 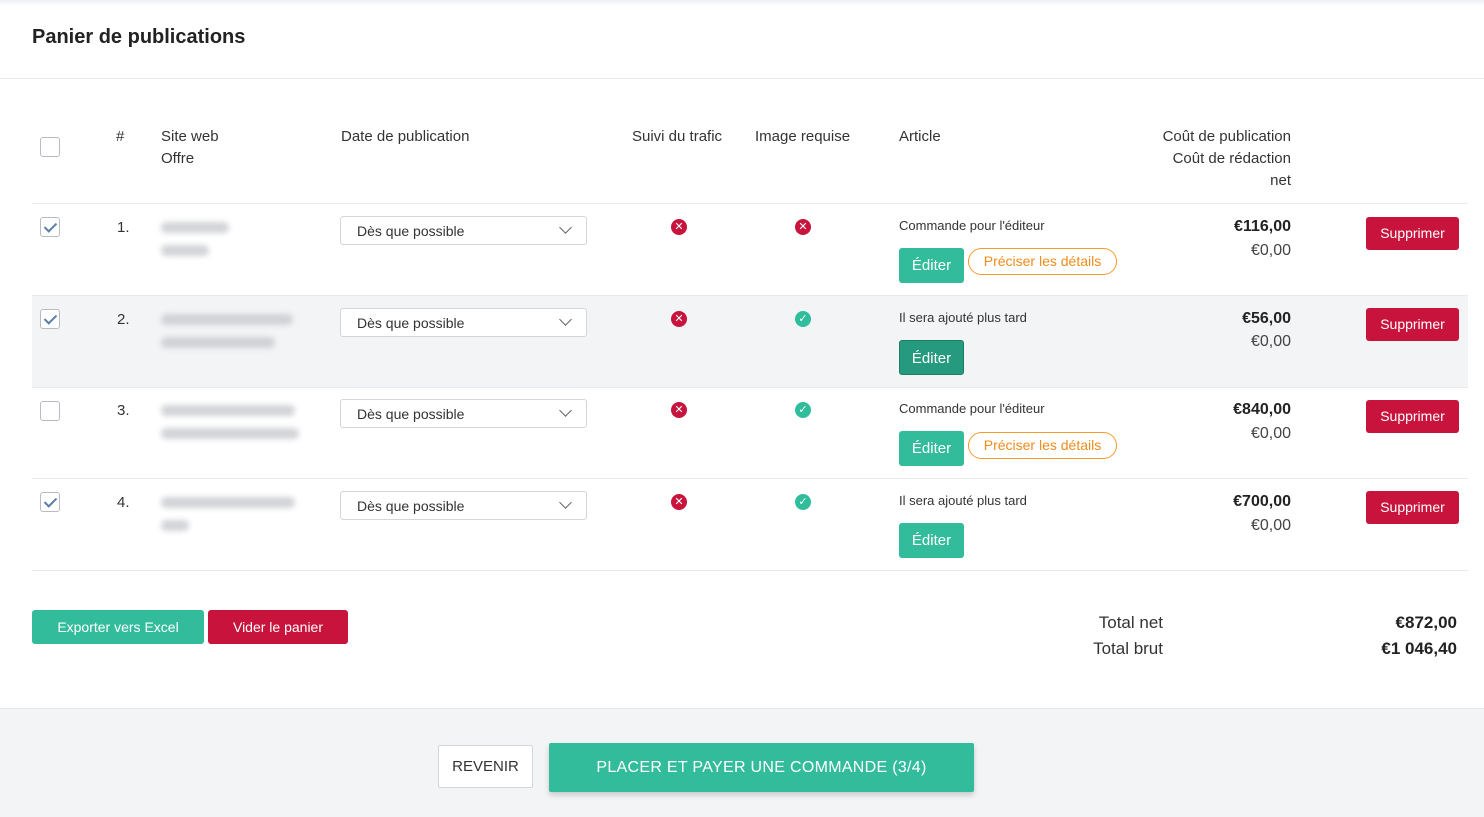 I want to click on row-number: 2., so click(x=123, y=319).